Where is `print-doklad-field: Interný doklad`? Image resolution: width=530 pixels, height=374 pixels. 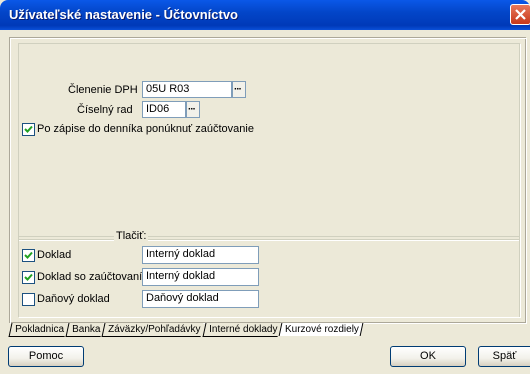
print-doklad-field: Interný doklad is located at coordinates (200, 255).